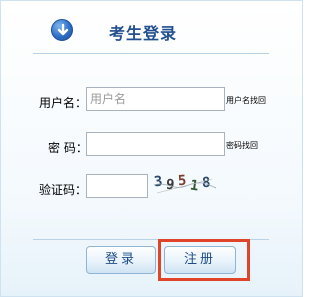  What do you see at coordinates (155, 144) in the screenshot?
I see `password-input` at bounding box center [155, 144].